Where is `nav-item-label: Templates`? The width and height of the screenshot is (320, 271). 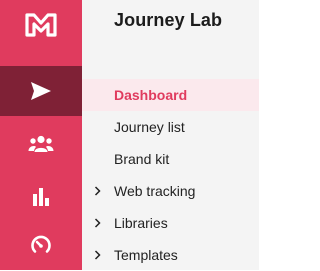
nav-item-label: Templates is located at coordinates (146, 255).